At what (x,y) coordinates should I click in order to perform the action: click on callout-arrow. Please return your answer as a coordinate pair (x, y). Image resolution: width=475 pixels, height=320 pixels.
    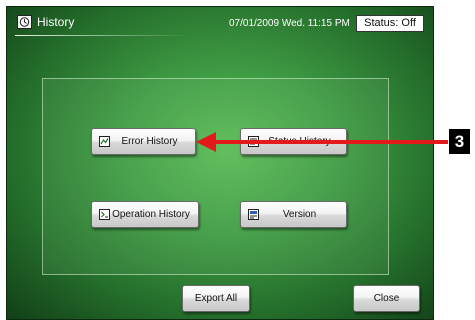
    Looking at the image, I should click on (322, 142).